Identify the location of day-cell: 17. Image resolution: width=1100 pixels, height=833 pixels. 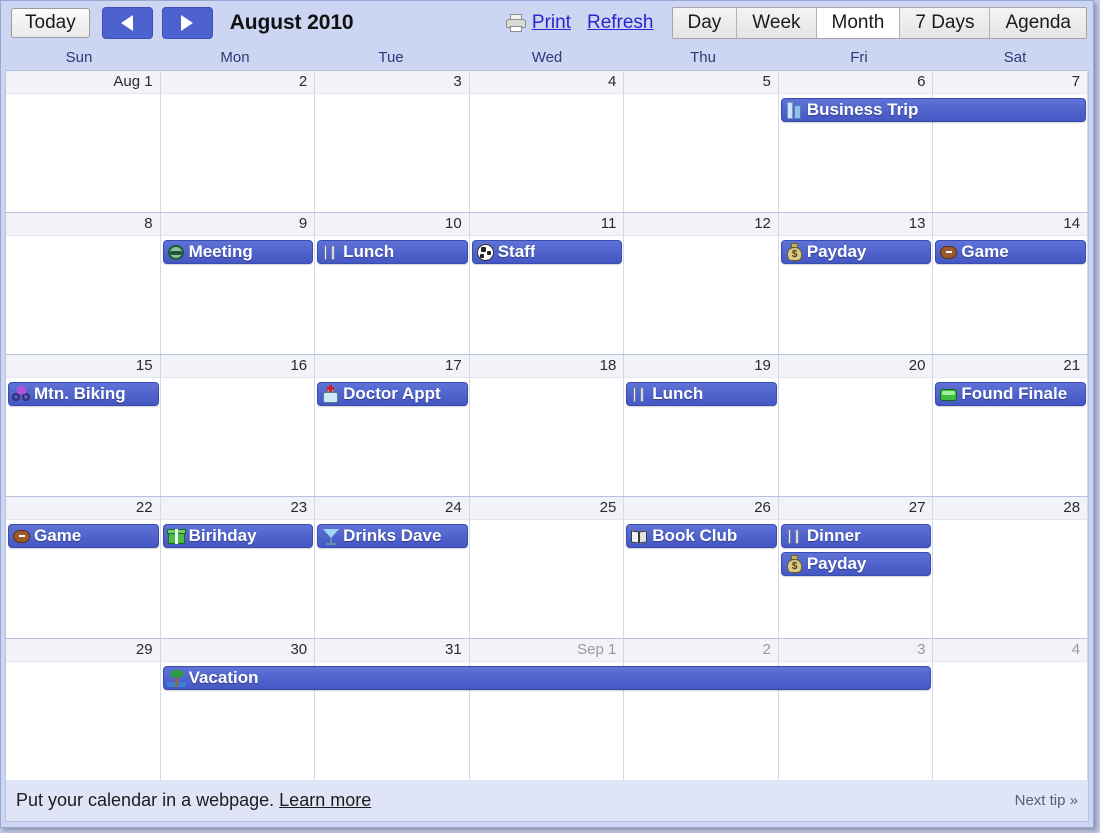
(392, 425).